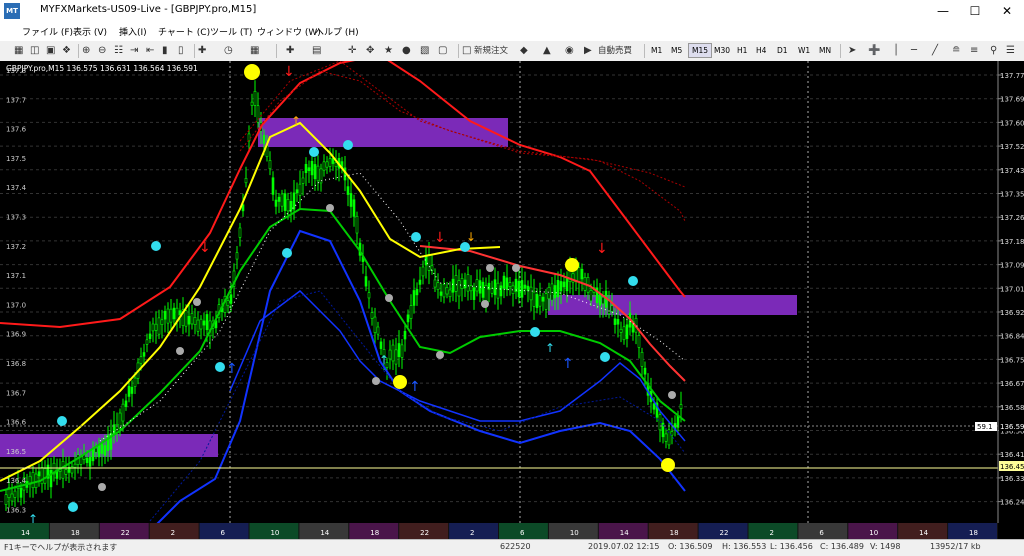 The height and width of the screenshot is (556, 1024). Describe the element at coordinates (118, 51) in the screenshot. I see `tile-windows-icon: ☷` at that location.